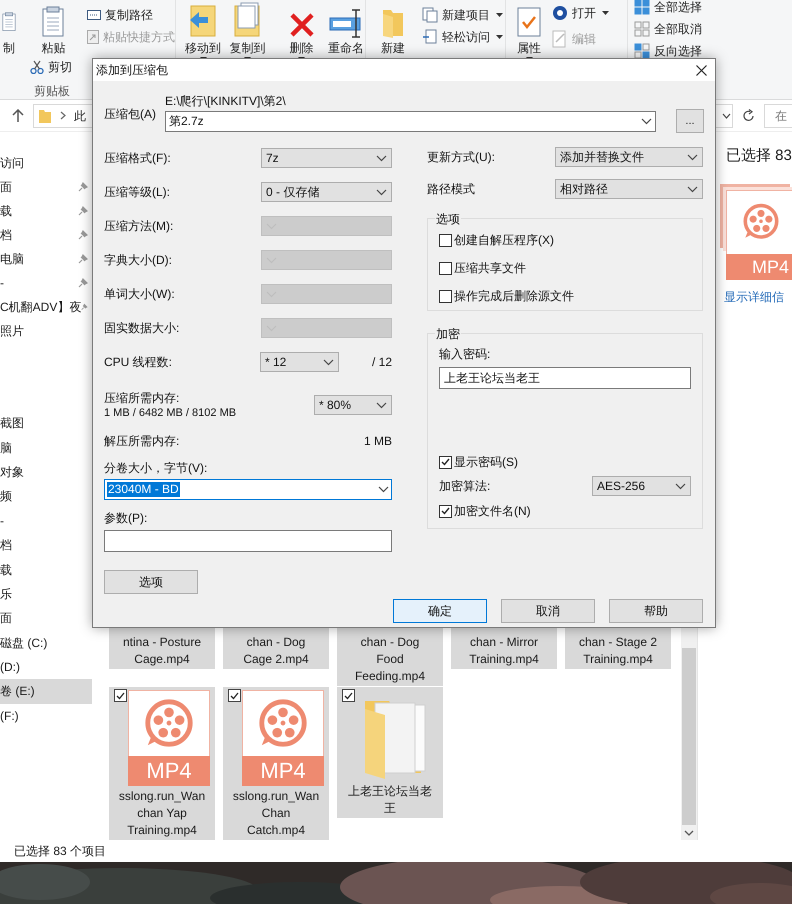 Image resolution: width=792 pixels, height=904 pixels. What do you see at coordinates (326, 158) in the screenshot?
I see `dropdown: 7z` at bounding box center [326, 158].